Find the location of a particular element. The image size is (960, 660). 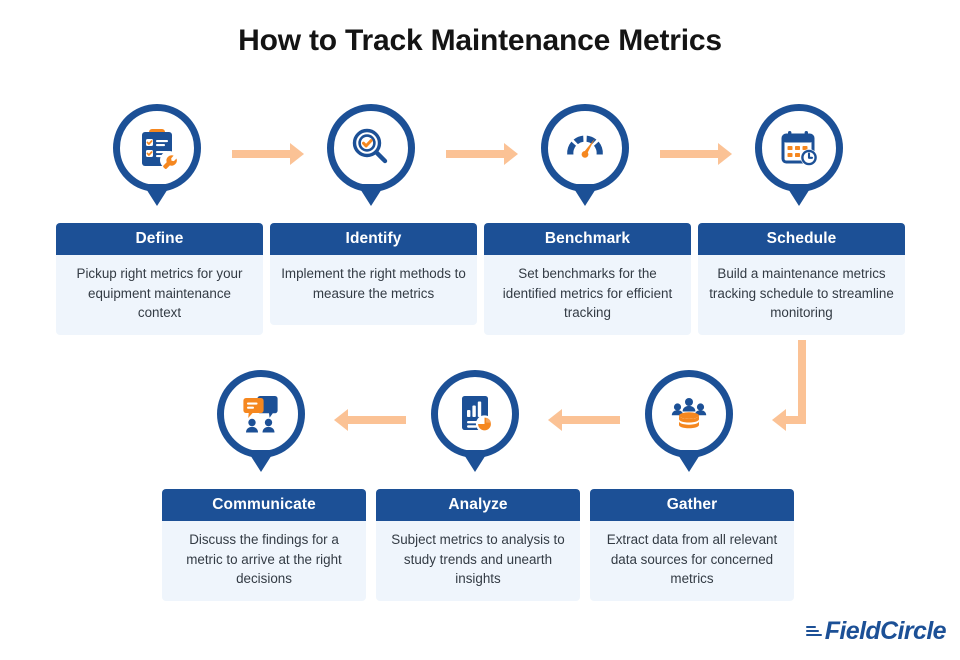

magnifier-check-icon is located at coordinates (370, 146).